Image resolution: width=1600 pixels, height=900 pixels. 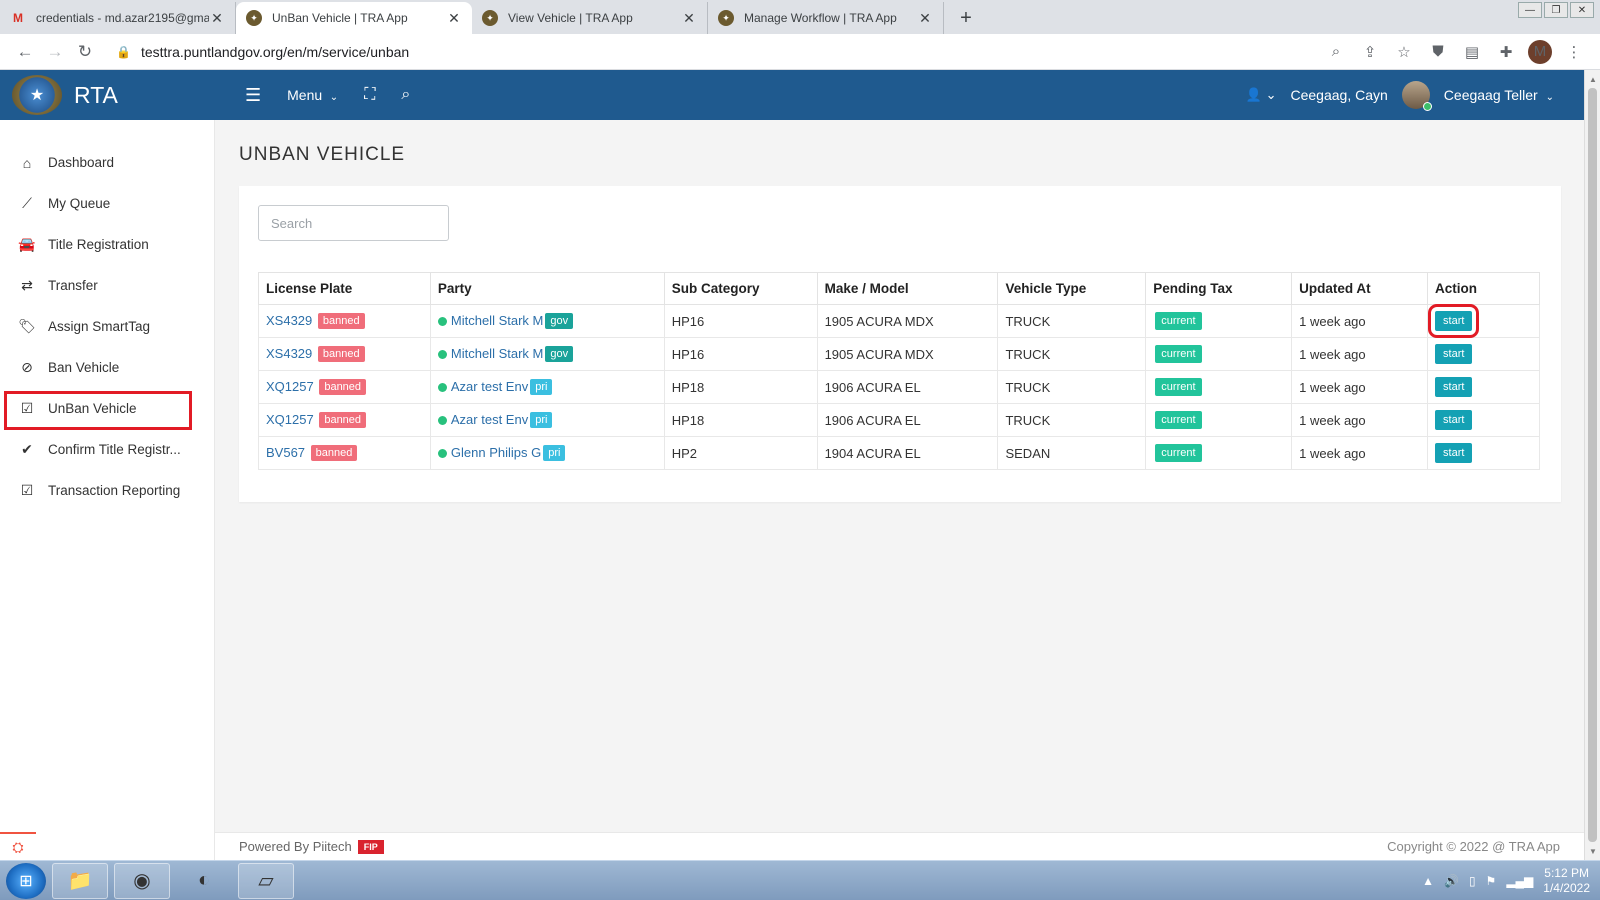 I want to click on browser-tab-gmail: M credentials - md.azar2195@gmail ✕, so click(x=118, y=18).